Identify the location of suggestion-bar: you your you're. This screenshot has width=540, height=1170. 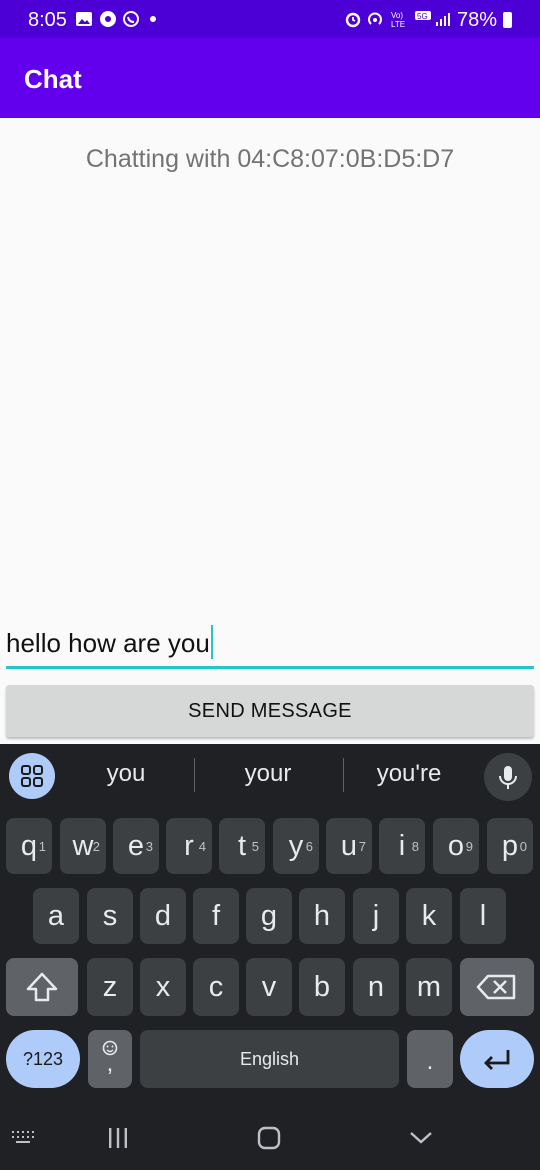
(270, 775).